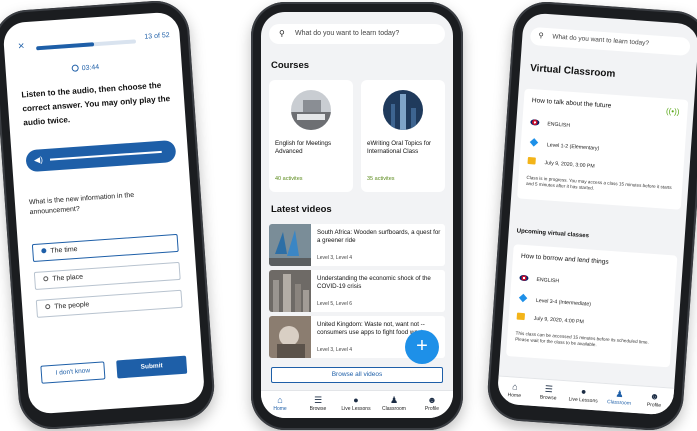 This screenshot has width=697, height=431. Describe the element at coordinates (68, 278) in the screenshot. I see `answer-option-label: The place` at that location.